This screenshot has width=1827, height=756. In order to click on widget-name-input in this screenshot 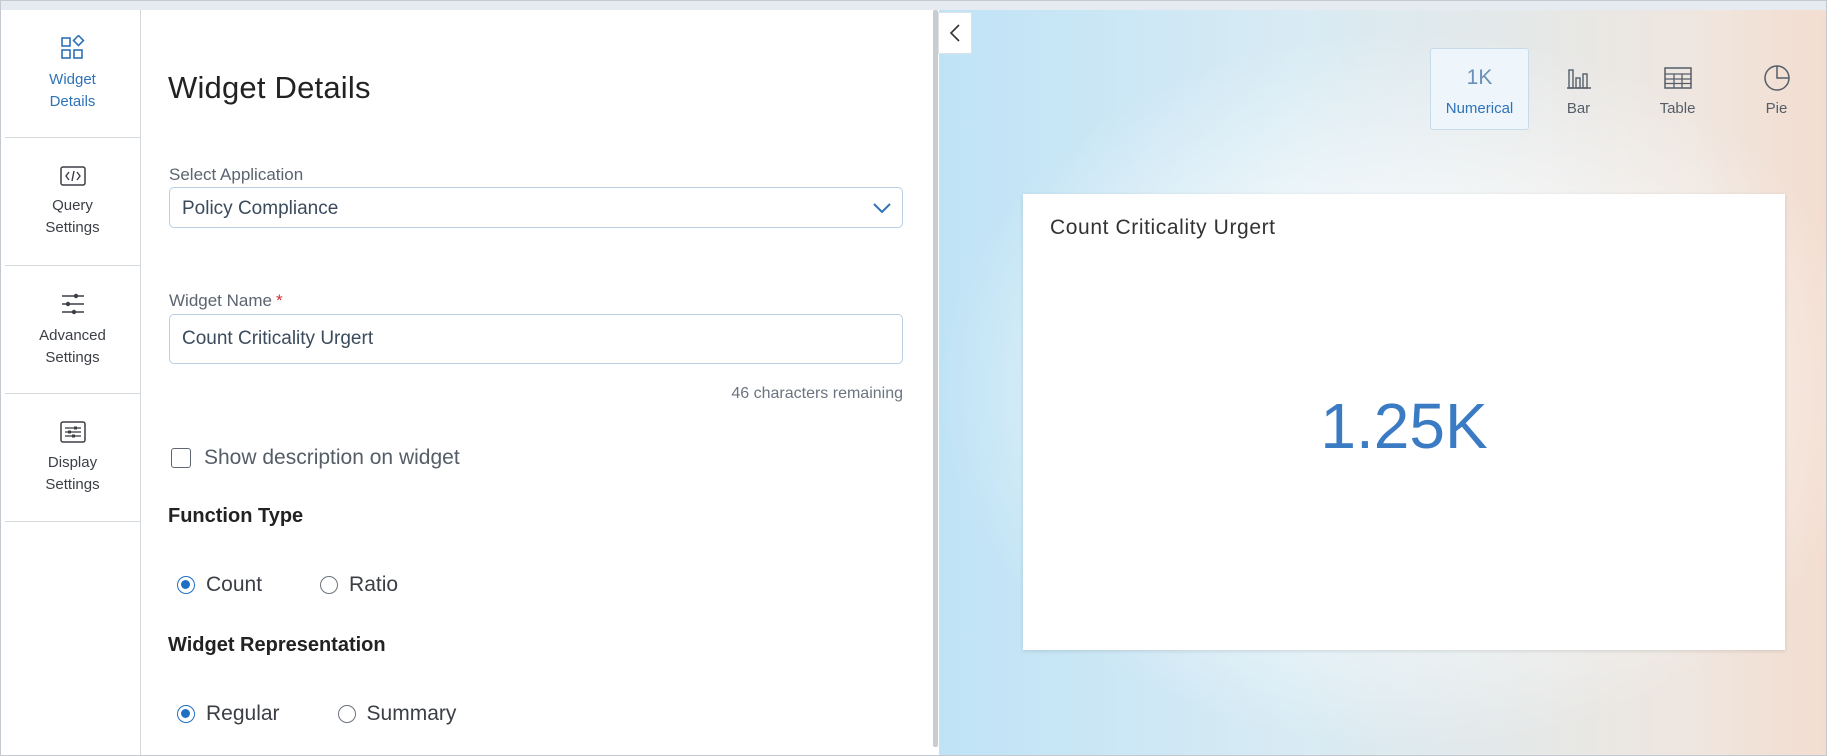, I will do `click(536, 339)`.